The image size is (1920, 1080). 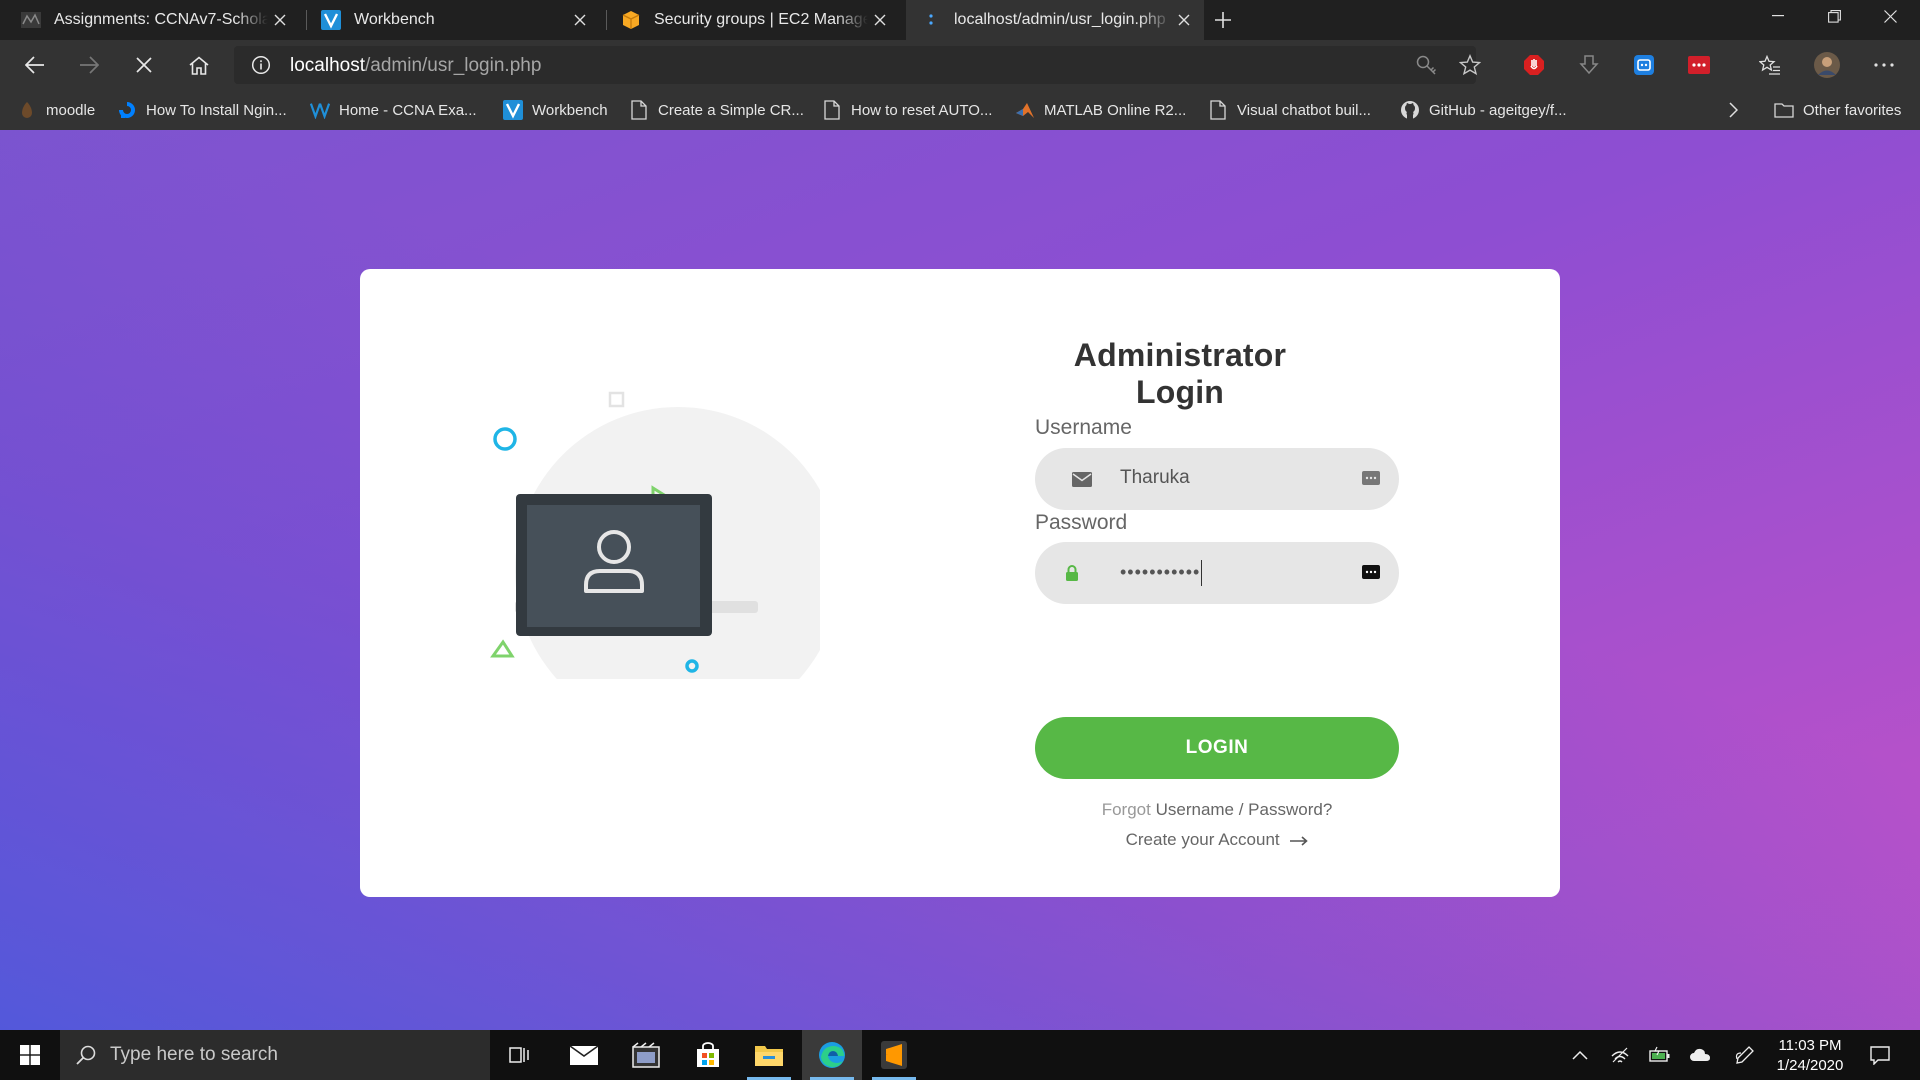 What do you see at coordinates (894, 1055) in the screenshot?
I see `sublime-text-button` at bounding box center [894, 1055].